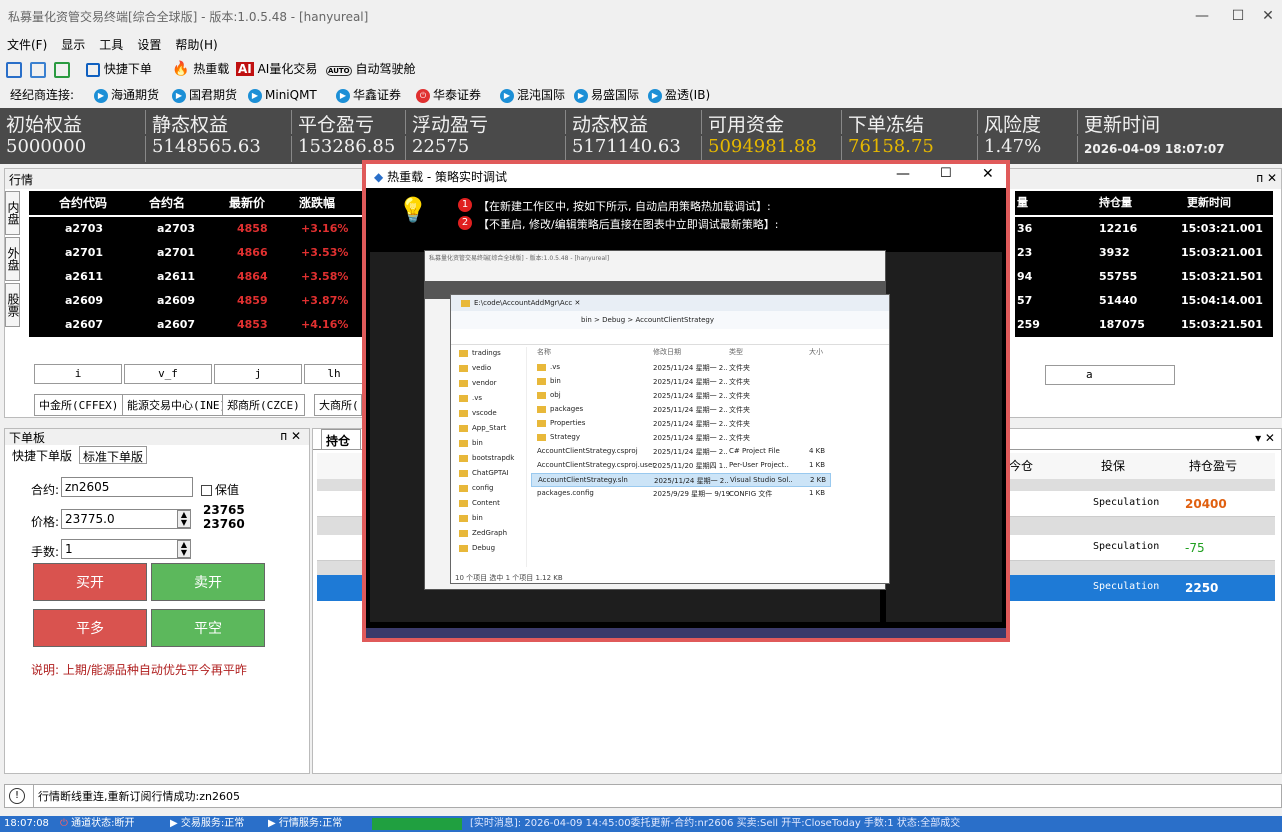  I want to click on tab-positions: 持仓, so click(341, 439).